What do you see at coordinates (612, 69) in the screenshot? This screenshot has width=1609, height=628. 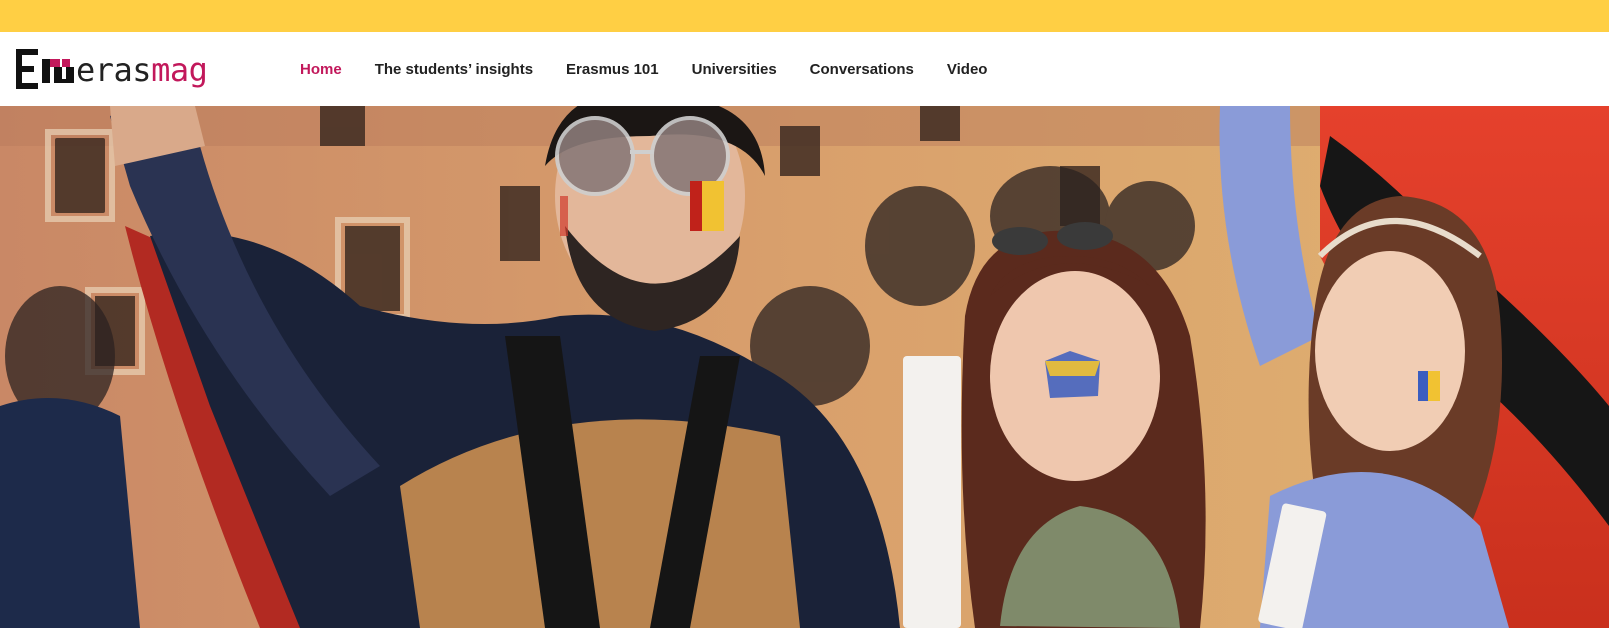 I see `nav-item-erasmus-101: Erasmus 101` at bounding box center [612, 69].